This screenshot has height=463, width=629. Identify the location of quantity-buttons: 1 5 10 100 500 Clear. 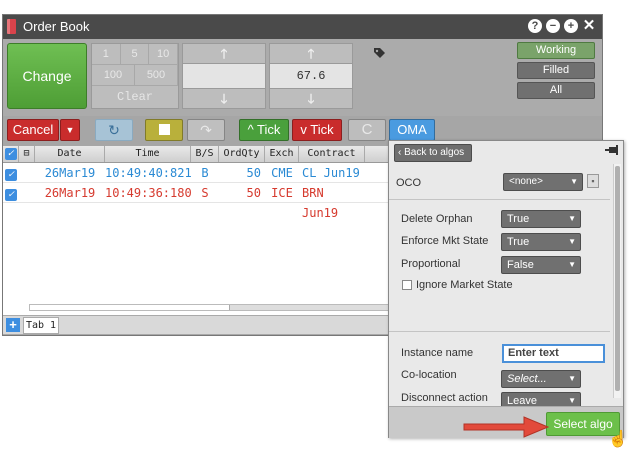
(135, 76).